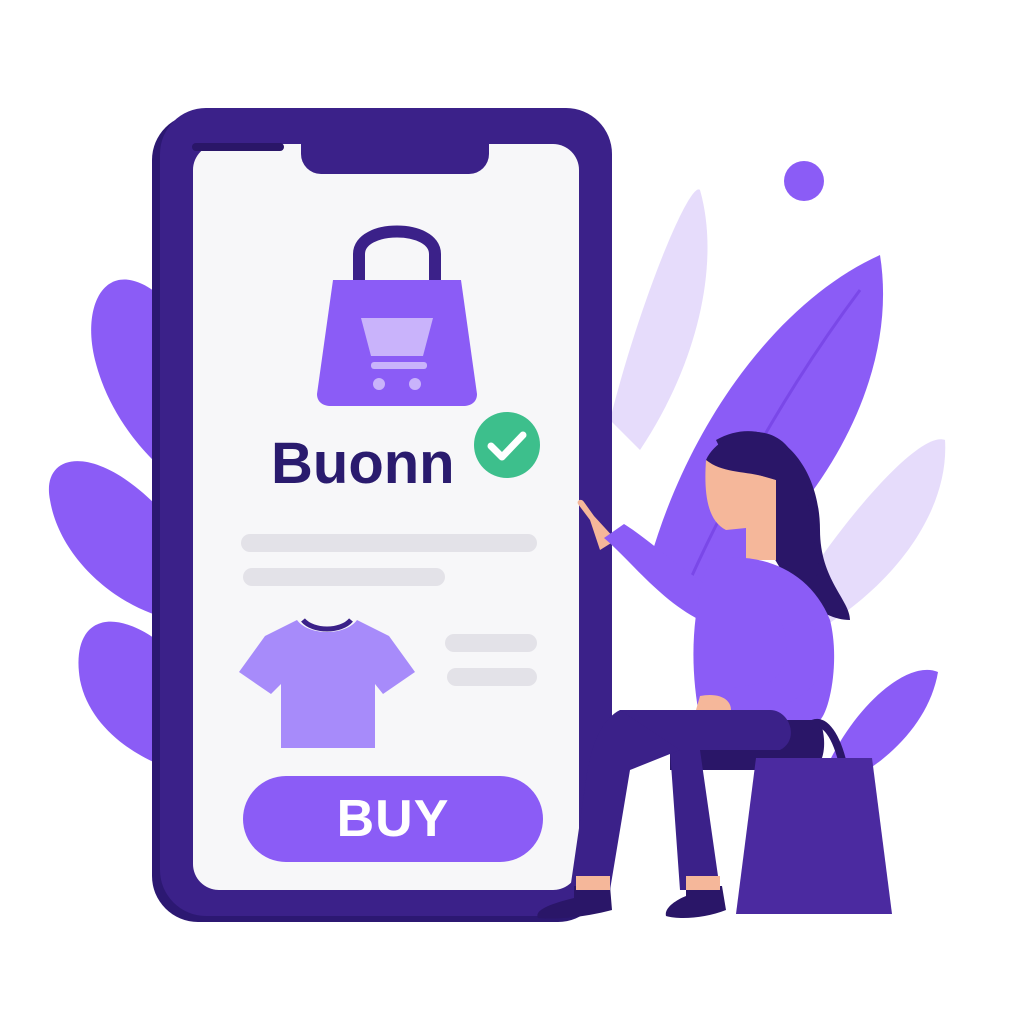 This screenshot has width=1024, height=1024. I want to click on brand-row: Buonn, so click(406, 454).